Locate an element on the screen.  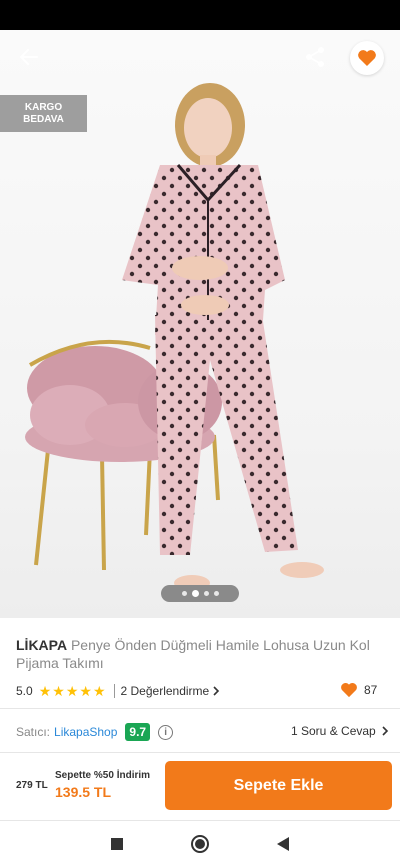
triangle-back-icon is located at coordinates (283, 844).